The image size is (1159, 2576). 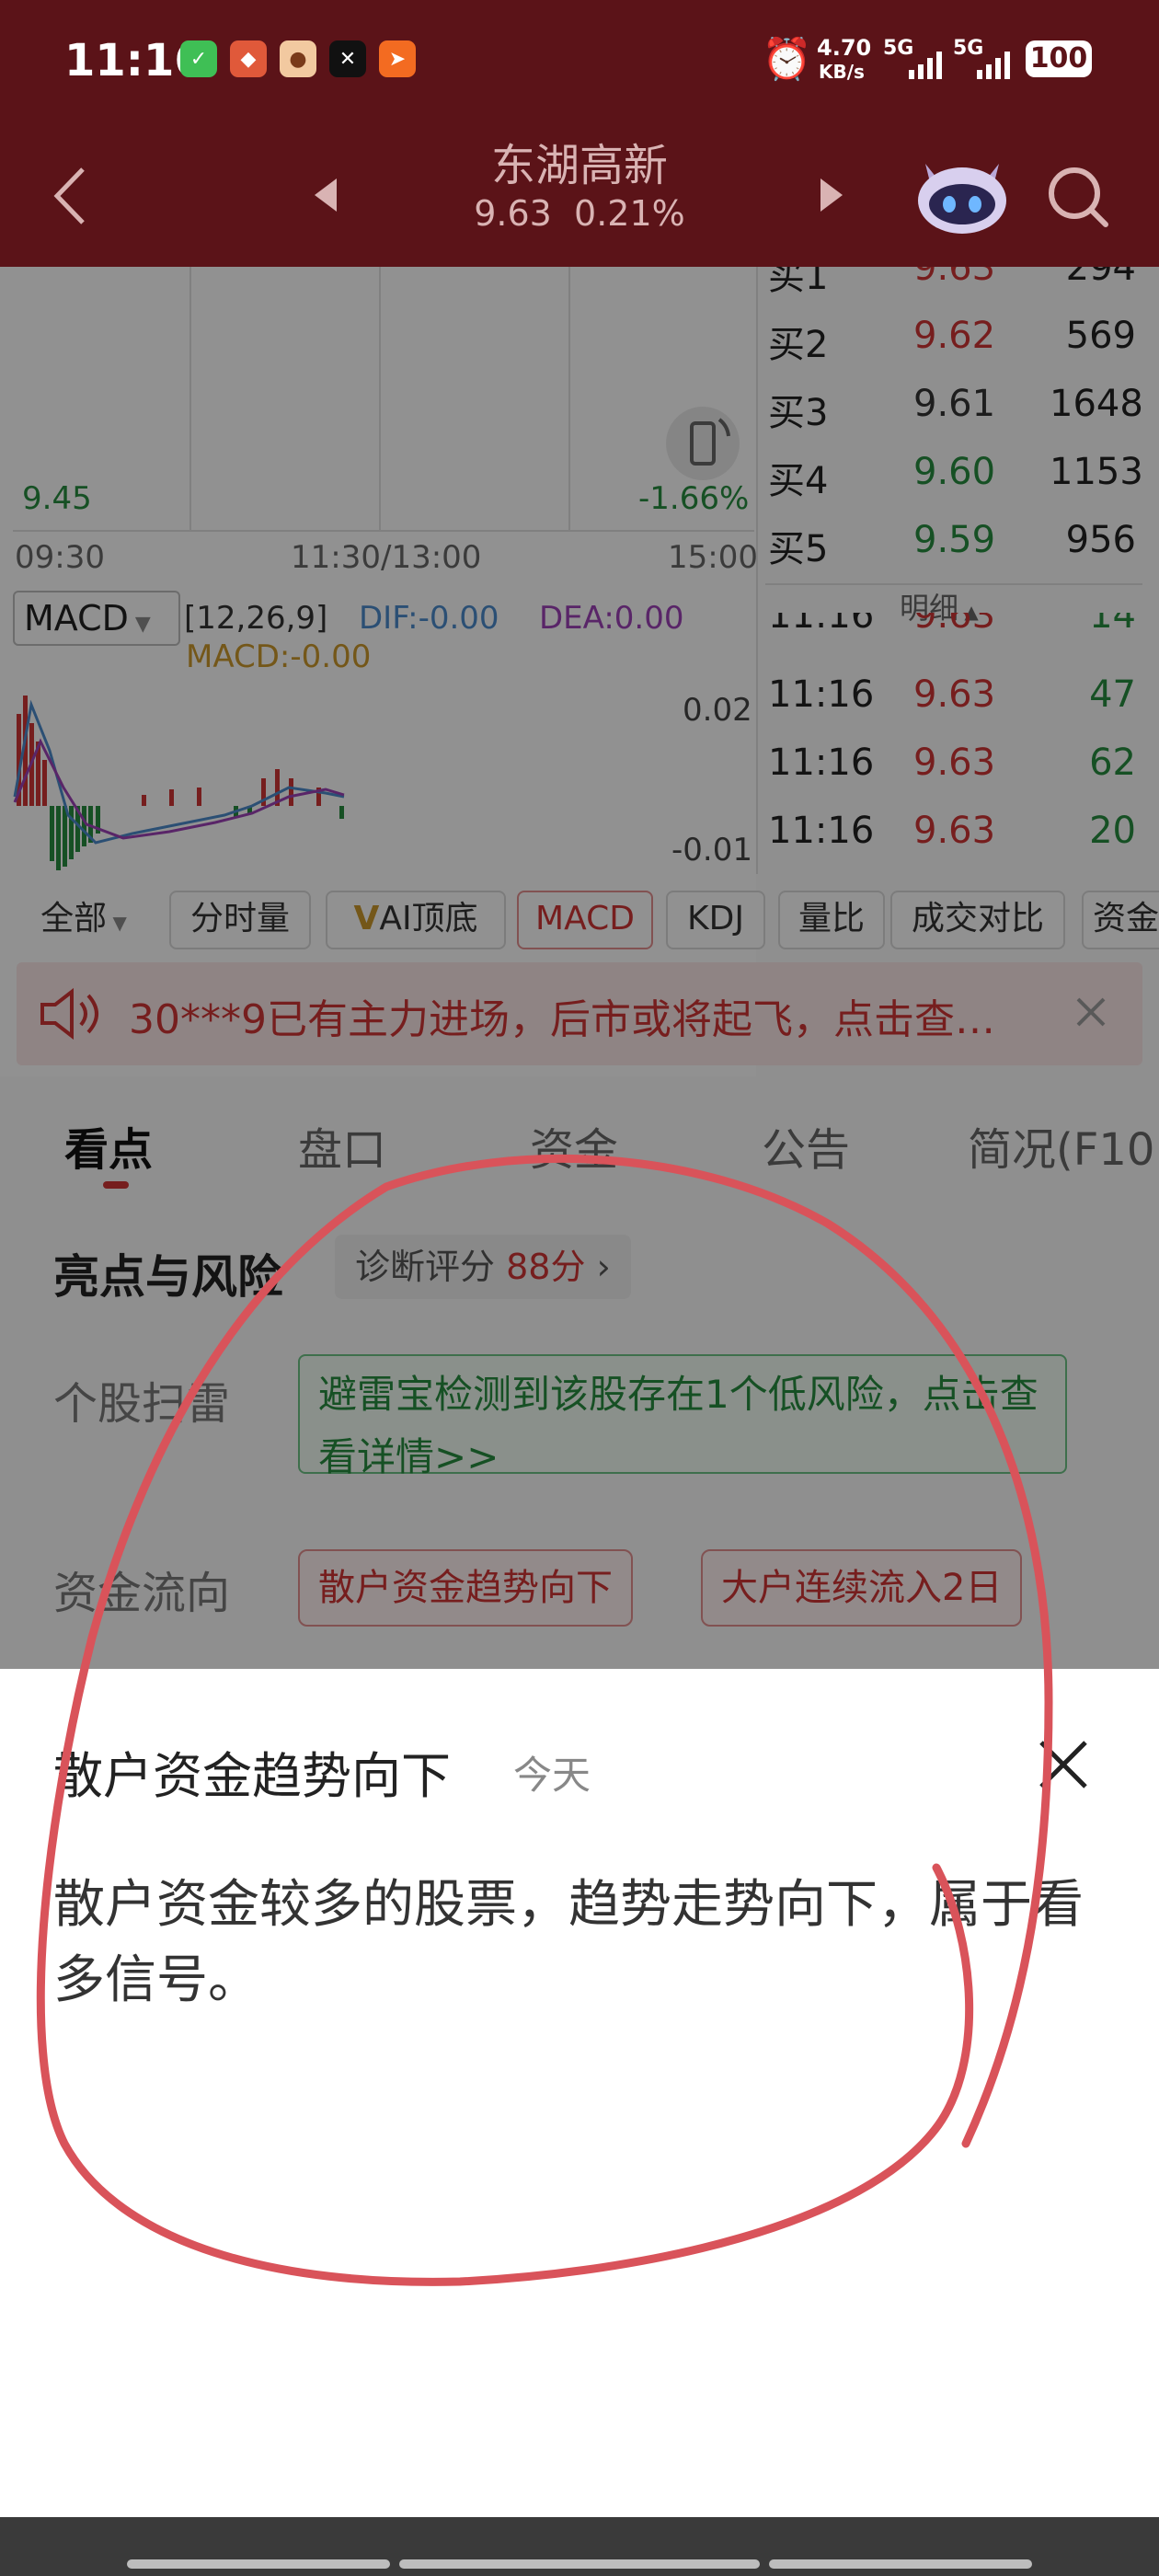 What do you see at coordinates (579, 2564) in the screenshot?
I see `nav-indicator-home` at bounding box center [579, 2564].